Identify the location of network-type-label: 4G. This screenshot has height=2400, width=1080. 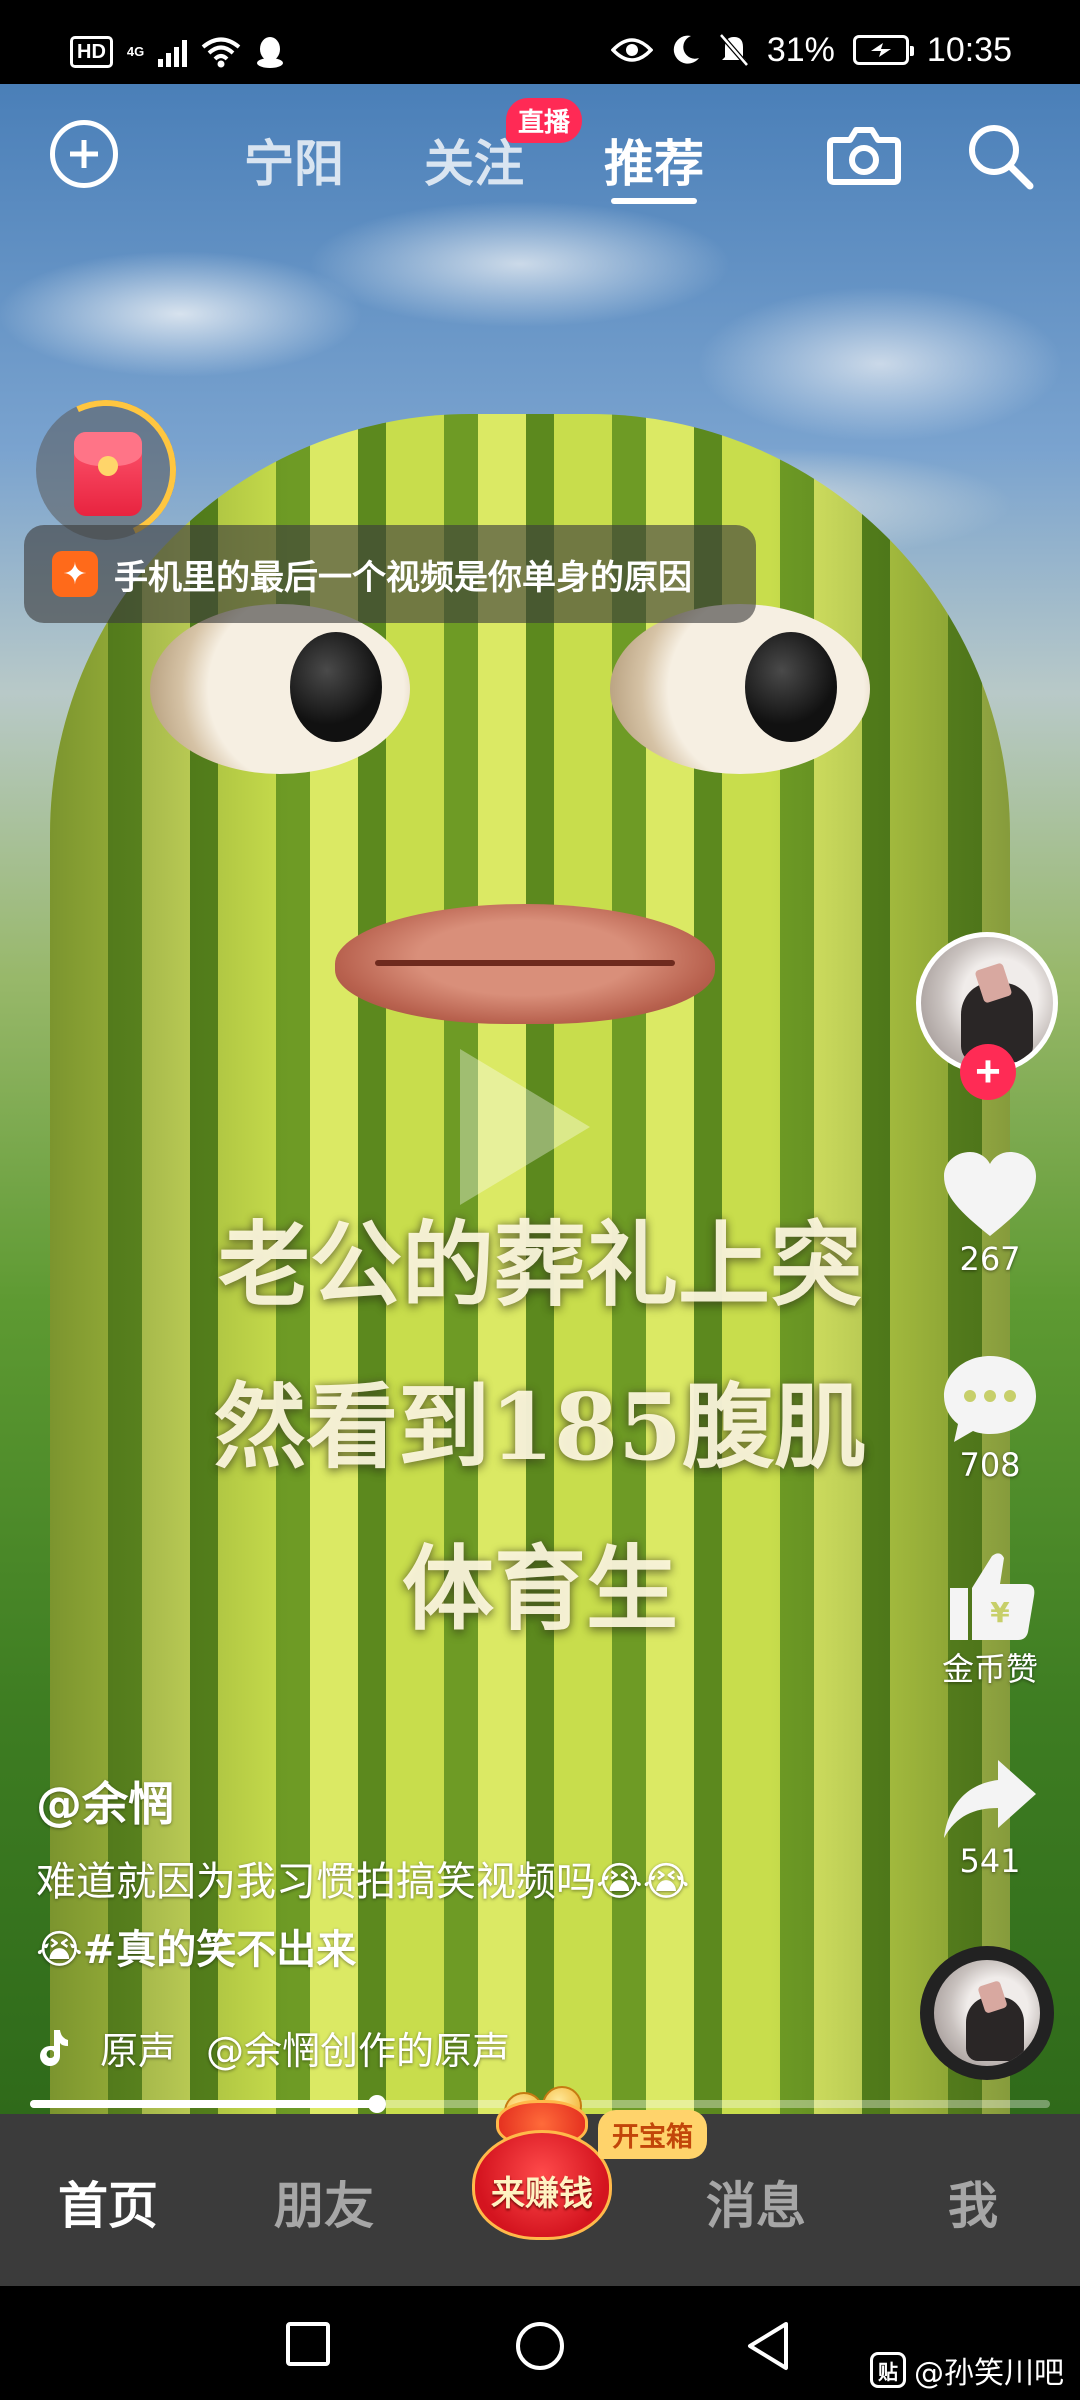
(135, 51).